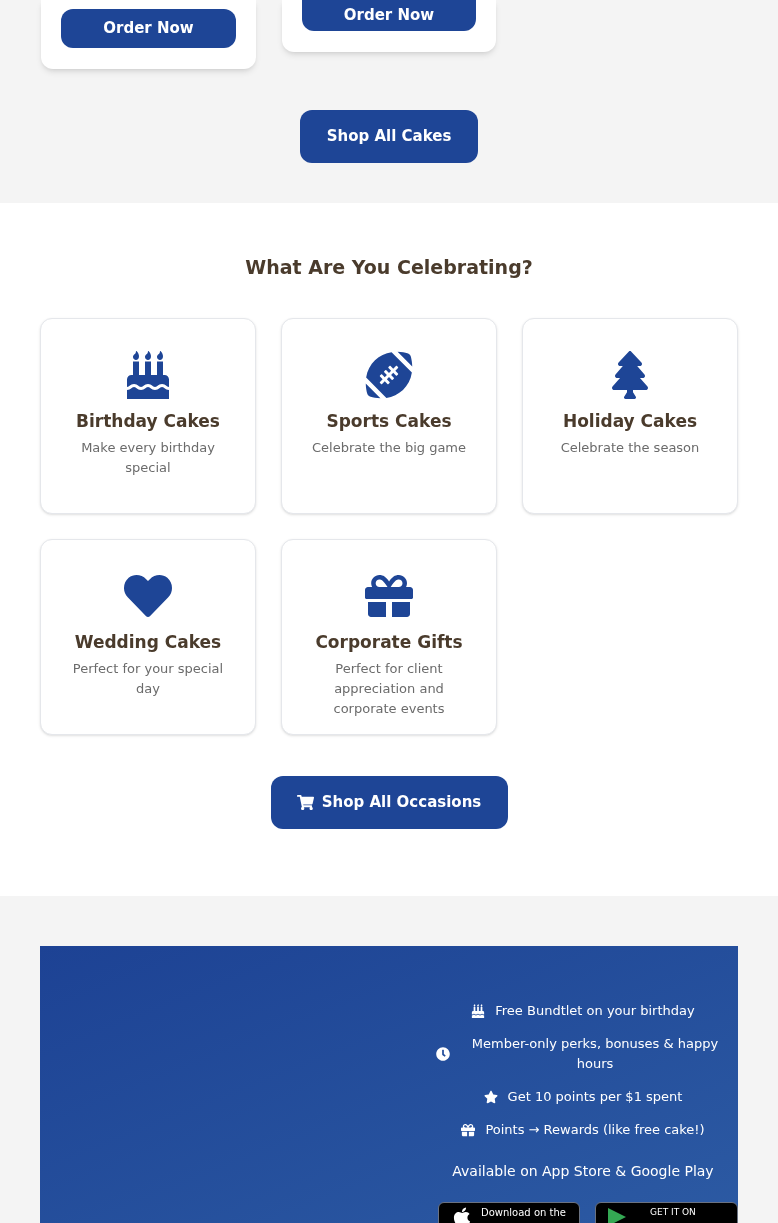  I want to click on occasion-title: Sports Cakes, so click(389, 421).